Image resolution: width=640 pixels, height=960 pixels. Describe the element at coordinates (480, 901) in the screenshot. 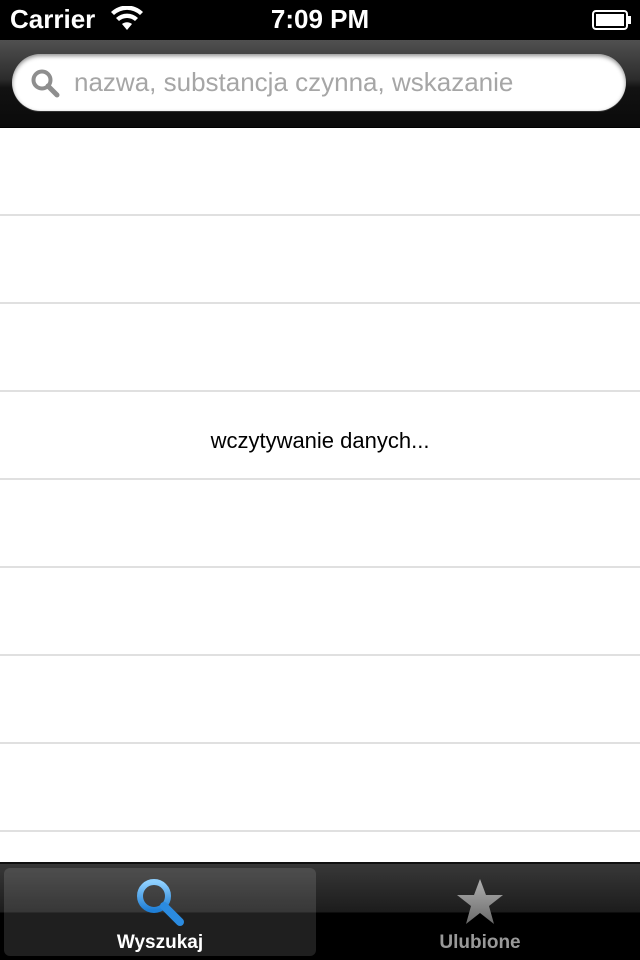

I see `star-icon` at that location.